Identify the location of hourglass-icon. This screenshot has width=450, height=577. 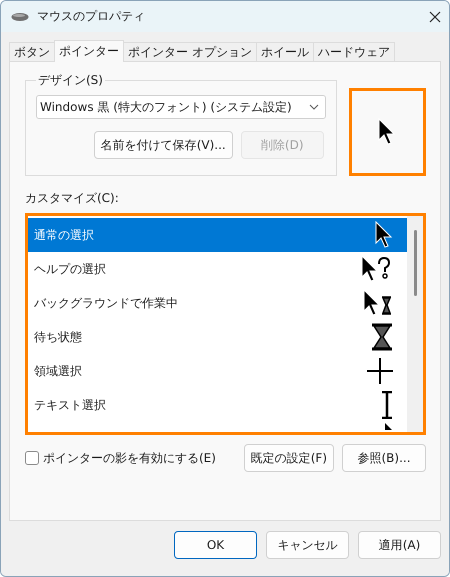
(382, 337).